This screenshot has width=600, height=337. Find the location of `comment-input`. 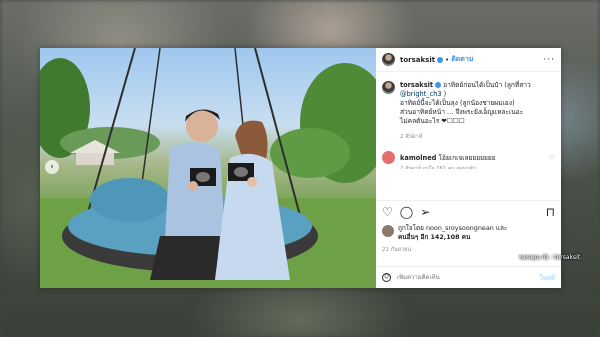

comment-input is located at coordinates (457, 277).